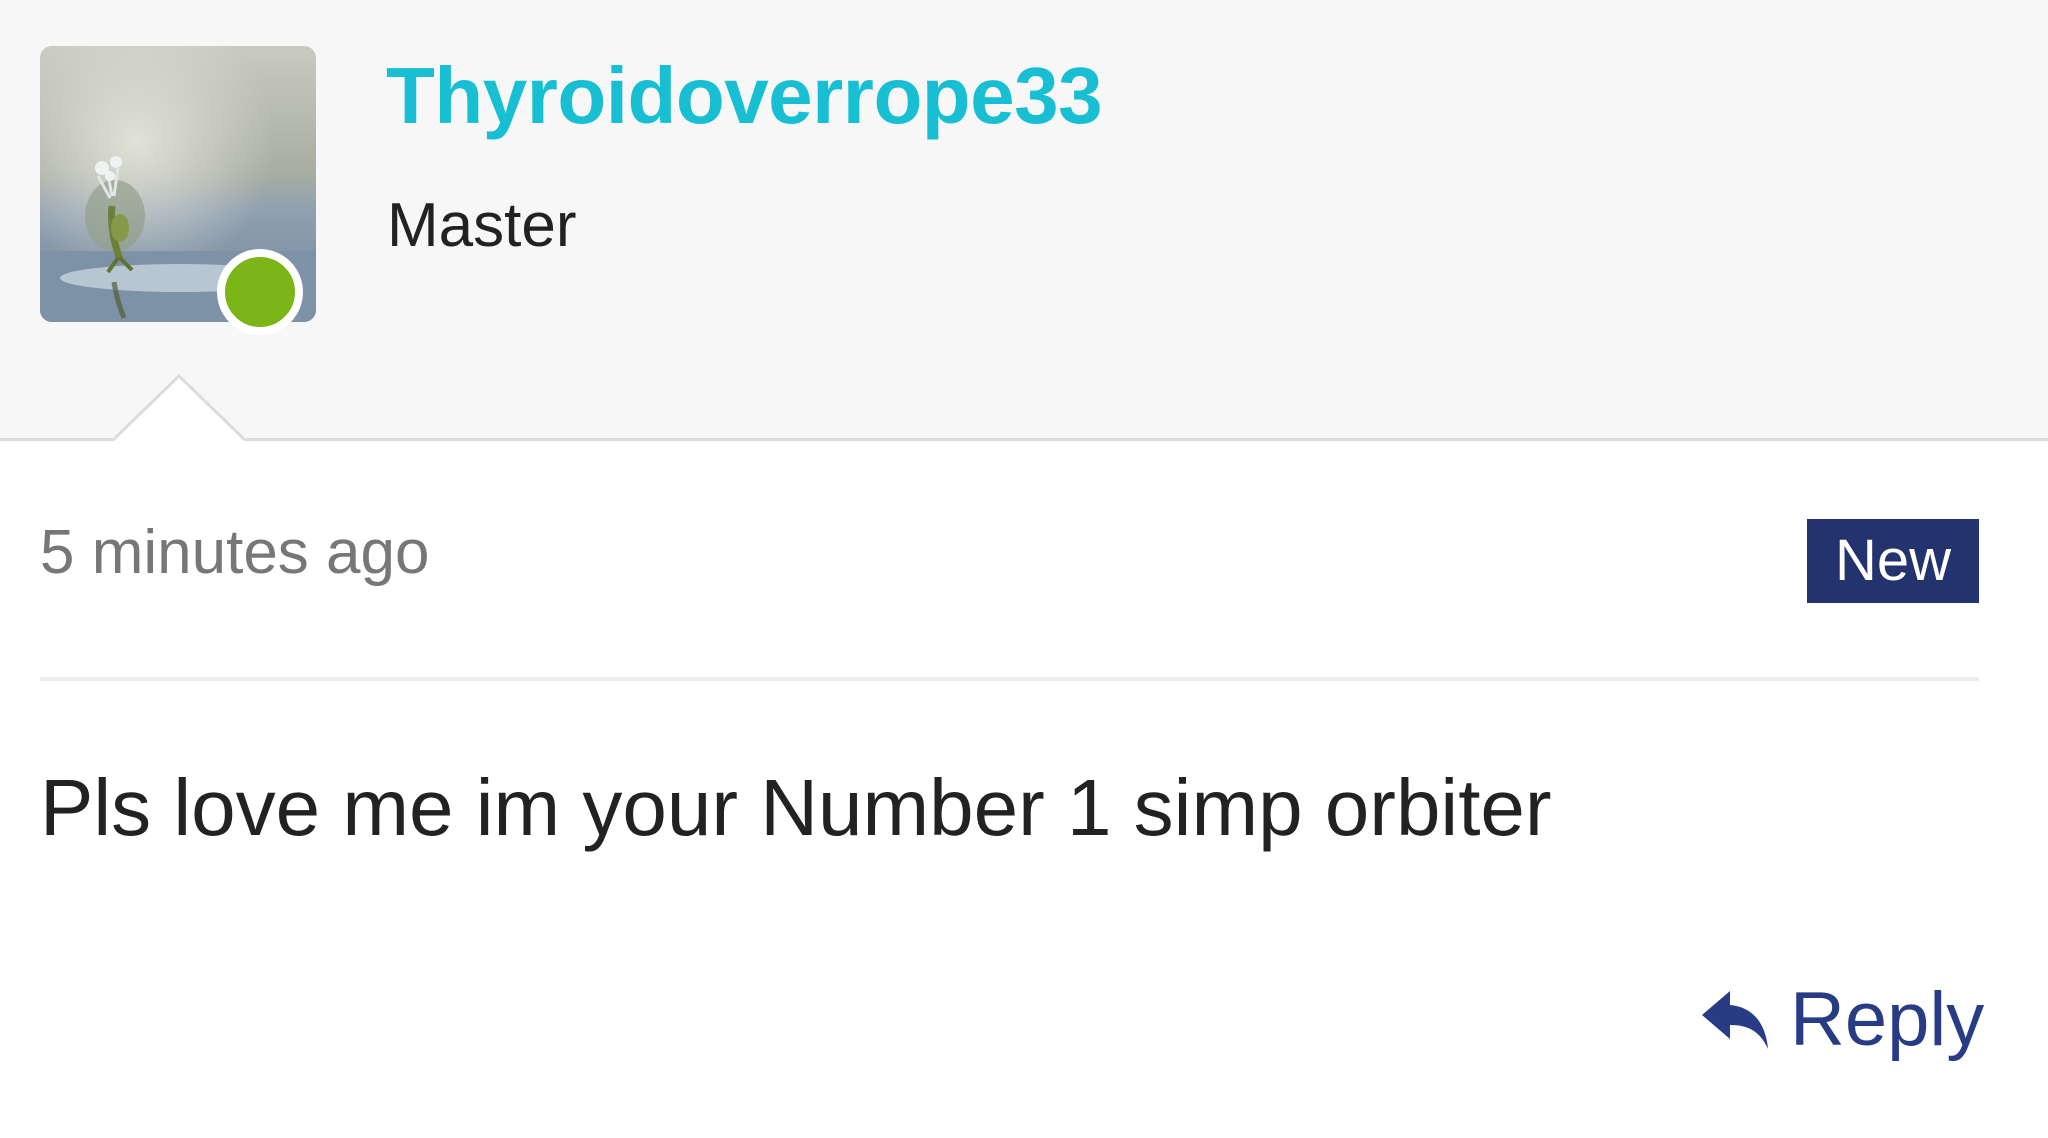  I want to click on author-username: Thyroidoverrope33, so click(744, 96).